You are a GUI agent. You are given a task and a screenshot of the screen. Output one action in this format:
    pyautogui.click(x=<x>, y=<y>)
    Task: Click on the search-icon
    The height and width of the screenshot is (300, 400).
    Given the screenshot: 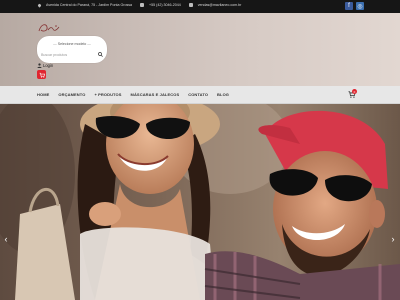 What is the action you would take?
    pyautogui.click(x=100, y=54)
    